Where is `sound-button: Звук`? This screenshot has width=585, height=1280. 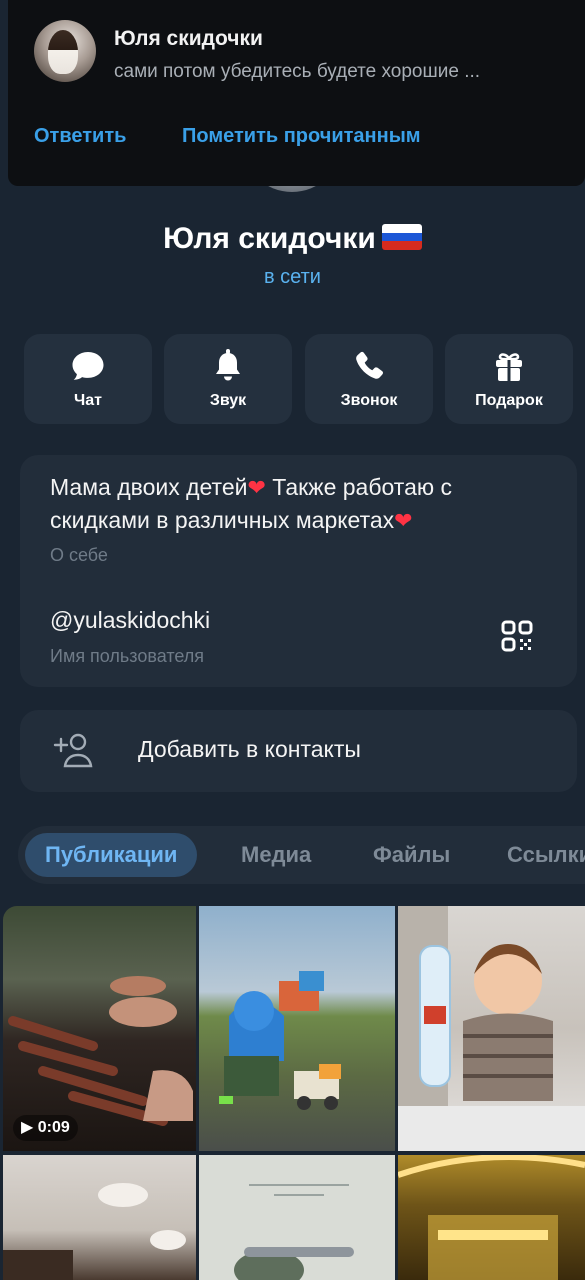 sound-button: Звук is located at coordinates (228, 379).